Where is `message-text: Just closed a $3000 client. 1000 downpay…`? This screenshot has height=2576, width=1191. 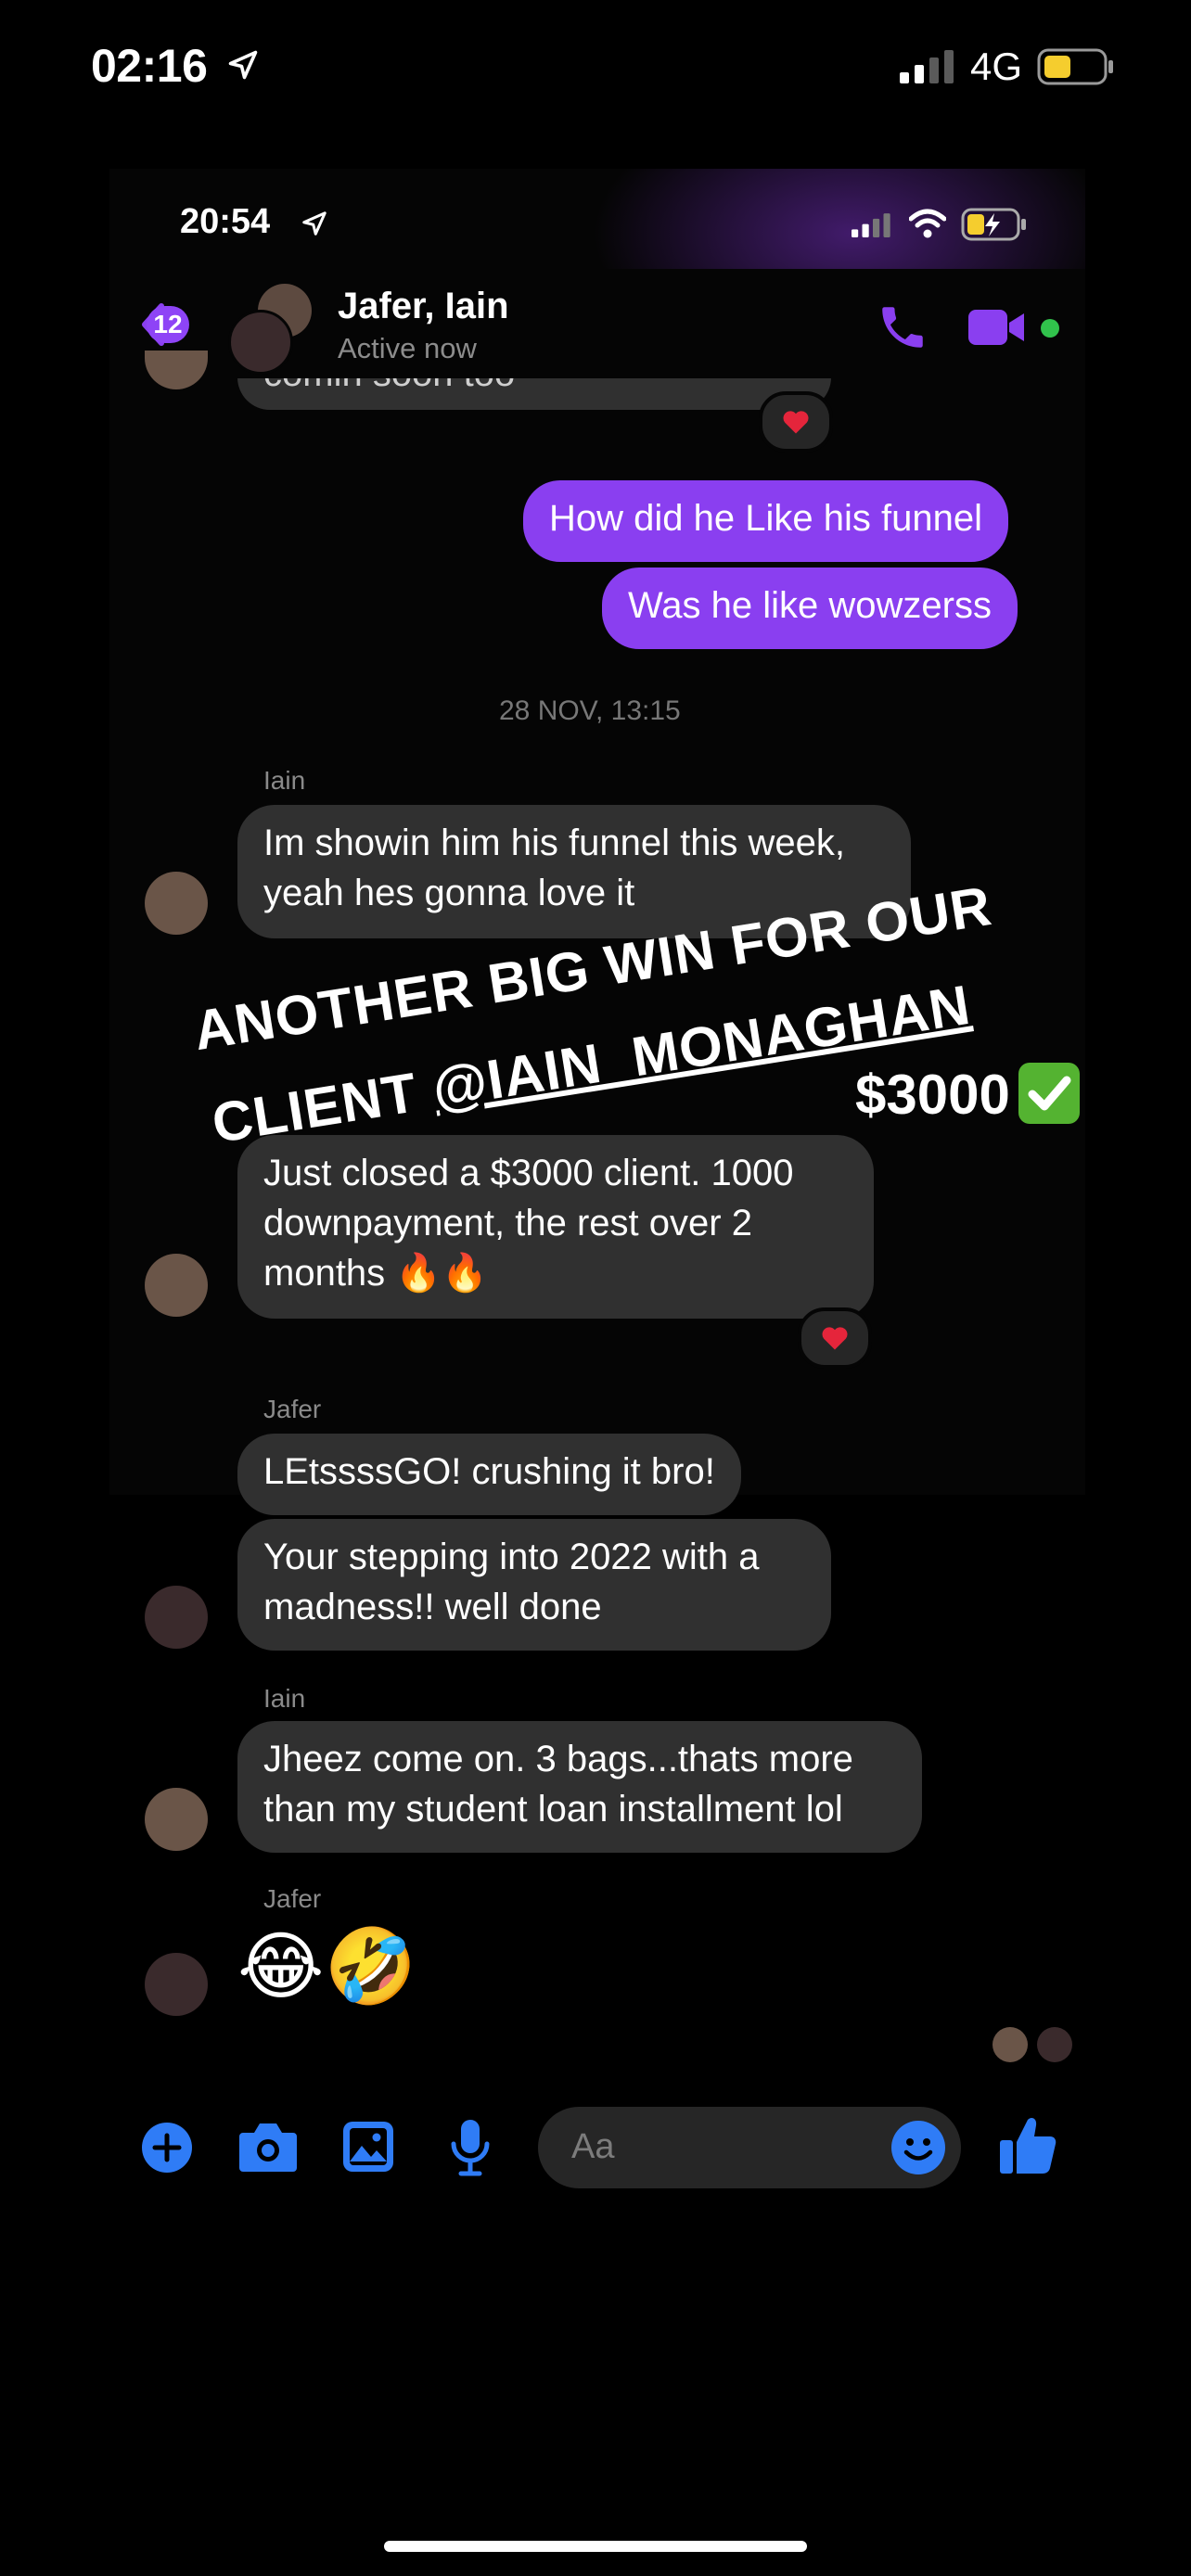 message-text: Just closed a $3000 client. 1000 downpay… is located at coordinates (528, 1223).